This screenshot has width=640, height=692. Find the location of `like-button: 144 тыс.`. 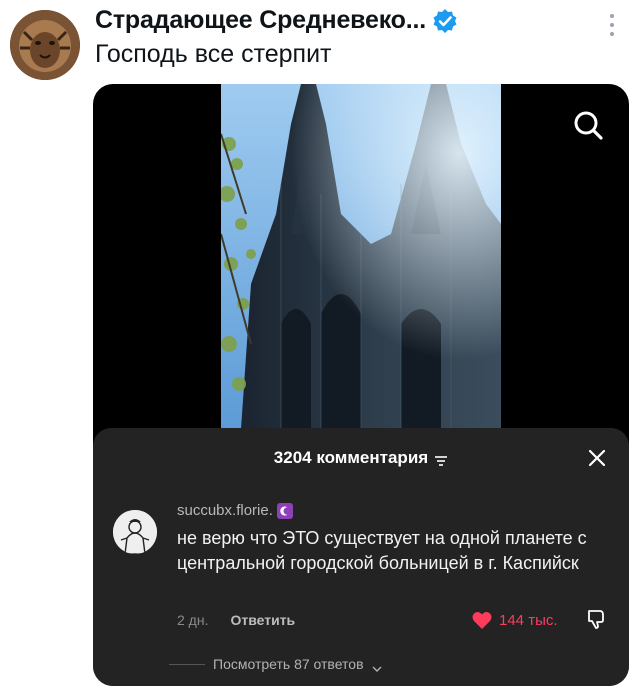

like-button: 144 тыс. is located at coordinates (514, 620).